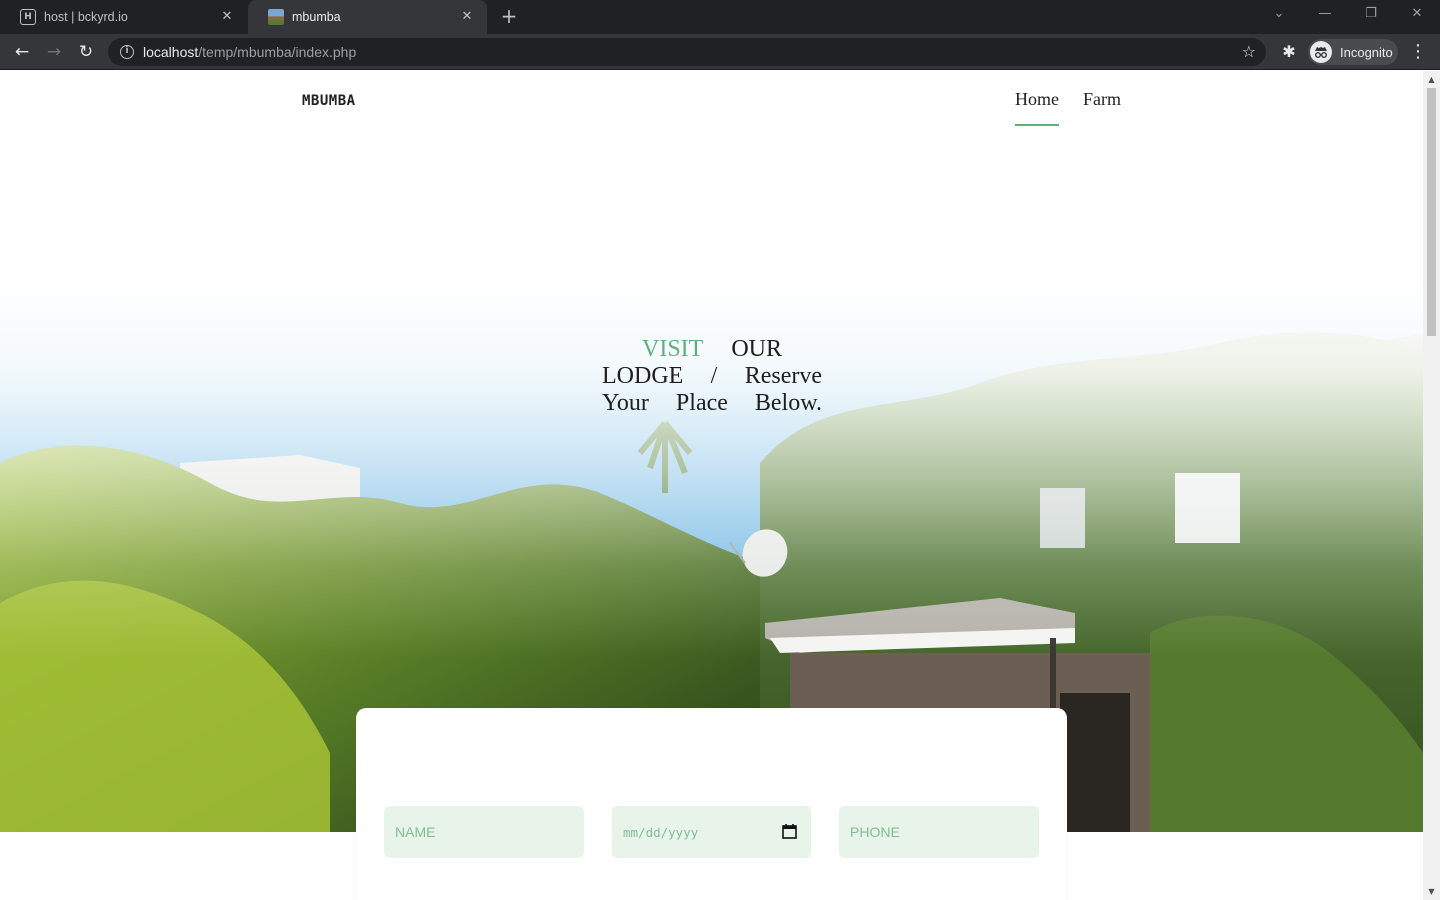 The image size is (1440, 900). I want to click on date-placeholder: mm/dd/yyyy, so click(661, 832).